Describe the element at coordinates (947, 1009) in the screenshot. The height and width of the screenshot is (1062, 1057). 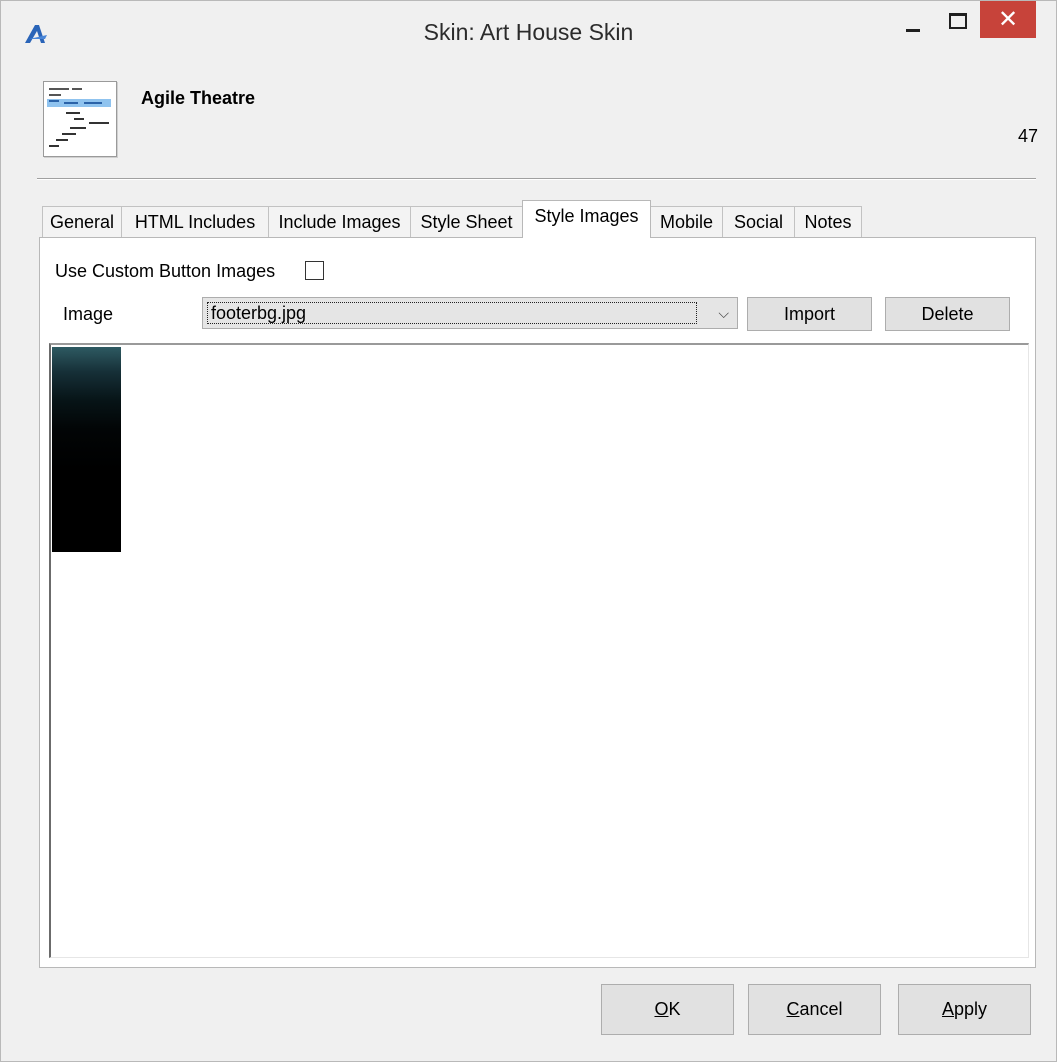
I see `apply-accelerator: A` at that location.